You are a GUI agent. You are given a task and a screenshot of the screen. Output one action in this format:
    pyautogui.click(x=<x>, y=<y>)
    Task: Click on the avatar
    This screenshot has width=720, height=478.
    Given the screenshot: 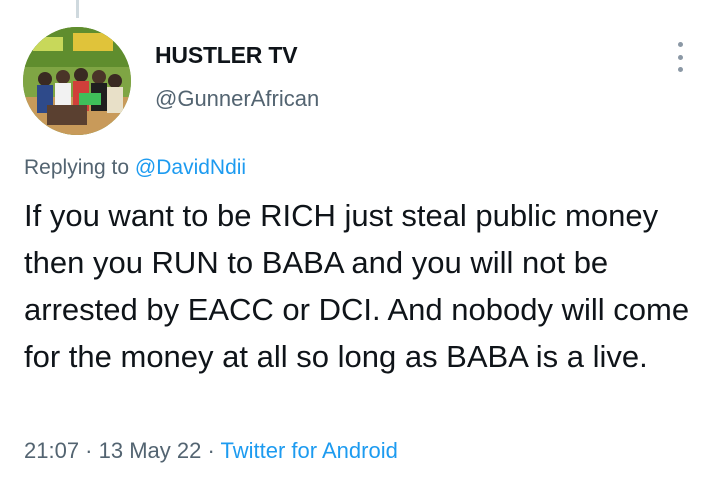 What is the action you would take?
    pyautogui.click(x=77, y=81)
    